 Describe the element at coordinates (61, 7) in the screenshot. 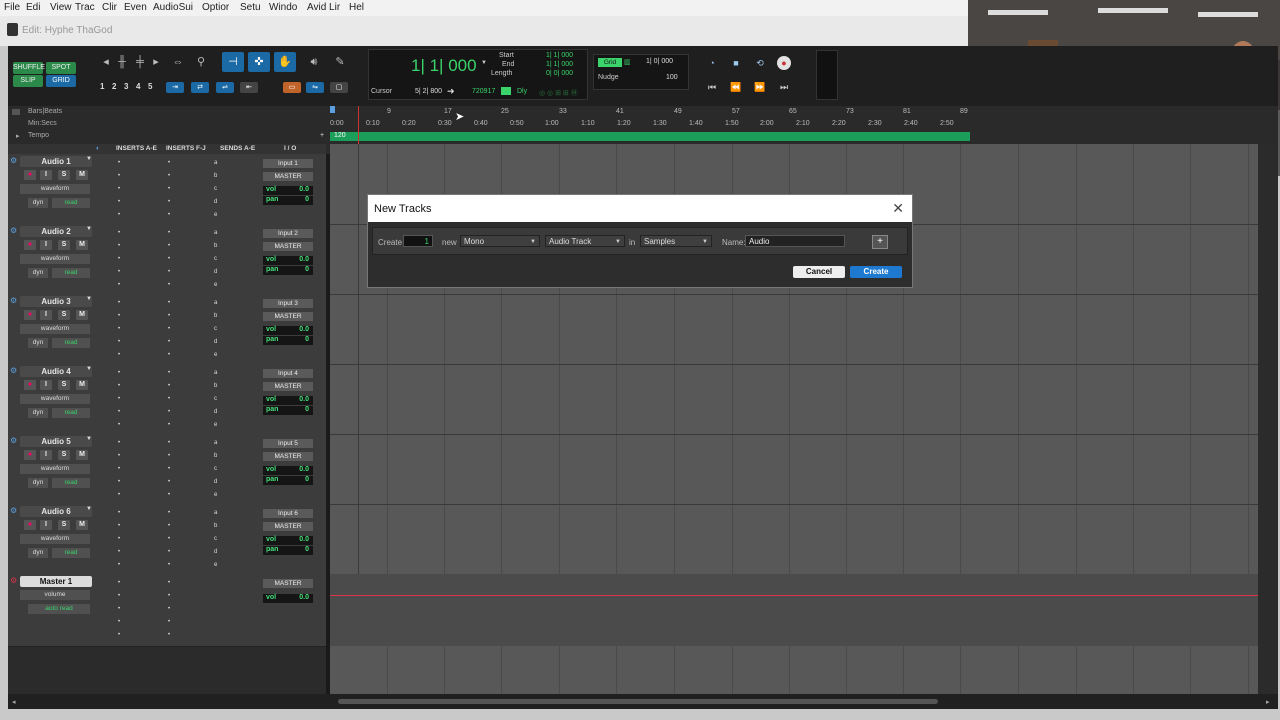

I see `menu-view: View` at that location.